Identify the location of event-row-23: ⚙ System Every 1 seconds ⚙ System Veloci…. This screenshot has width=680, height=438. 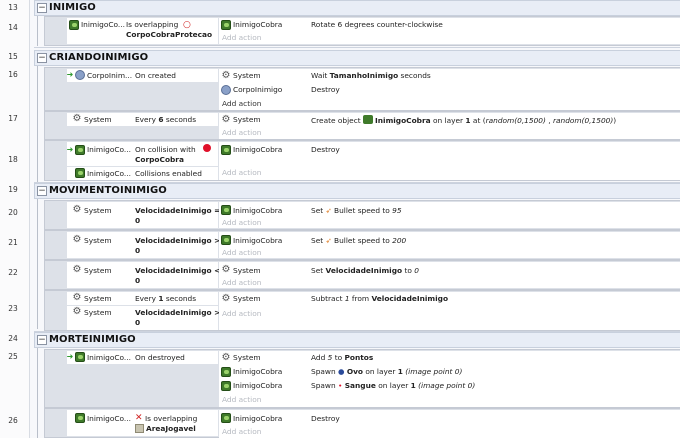
(362, 310).